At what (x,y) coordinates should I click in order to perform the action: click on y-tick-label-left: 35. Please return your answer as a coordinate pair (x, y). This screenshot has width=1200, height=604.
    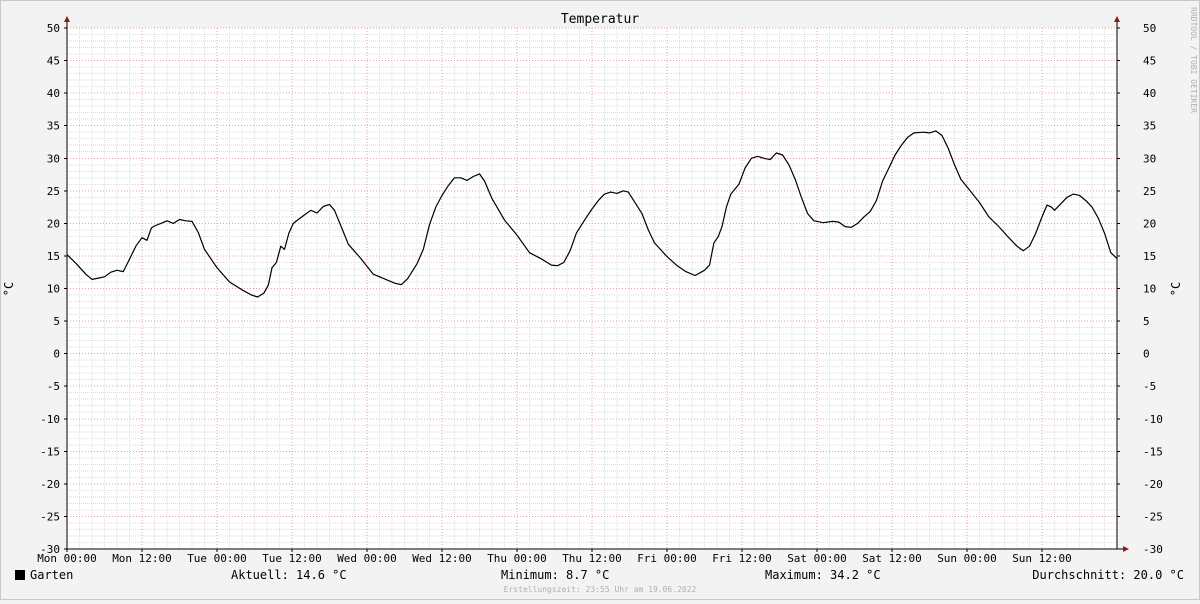
    Looking at the image, I should click on (53, 126).